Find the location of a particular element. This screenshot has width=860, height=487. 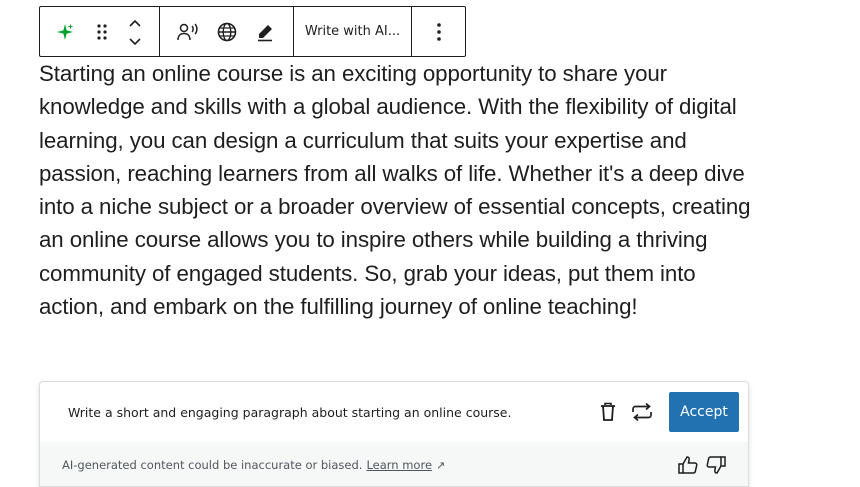

toolbar-group-options is located at coordinates (438, 31).